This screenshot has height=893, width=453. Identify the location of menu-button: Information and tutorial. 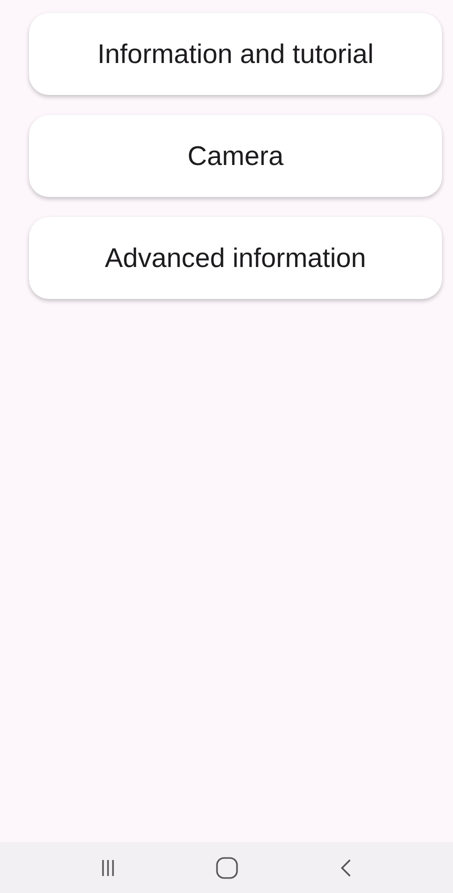
(235, 54).